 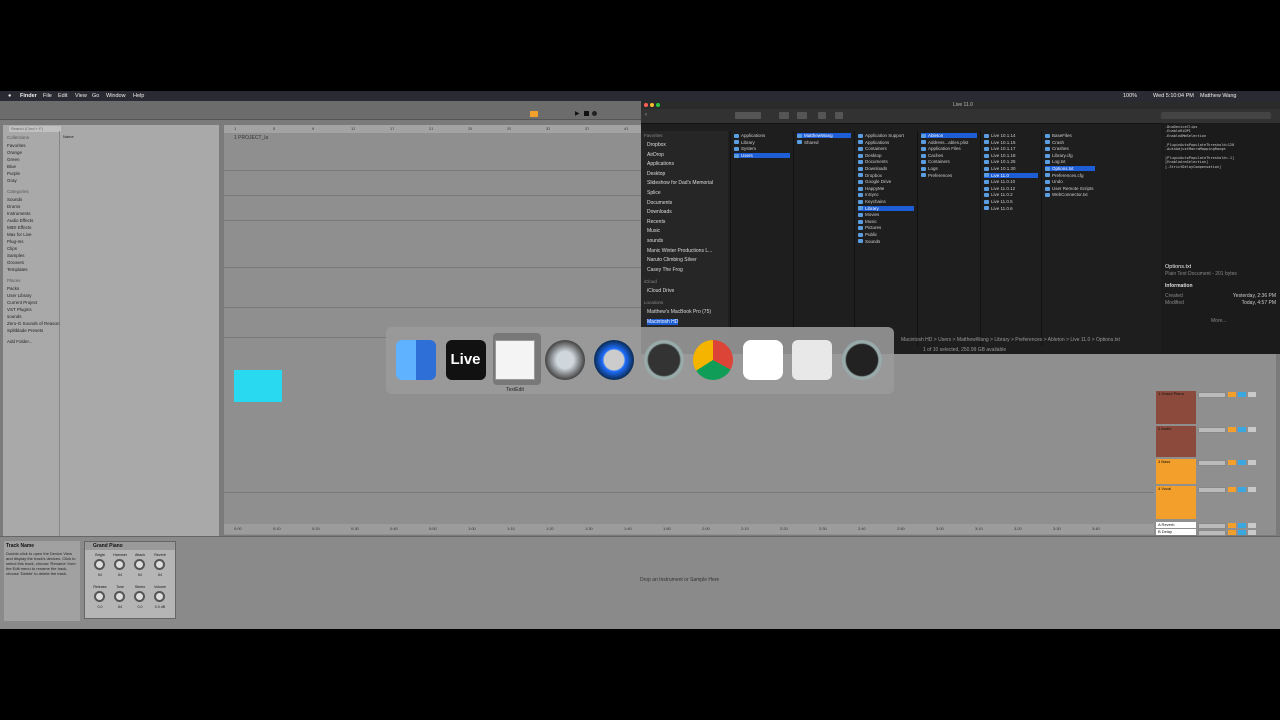 I want to click on finder-app-icon, so click(x=416, y=360).